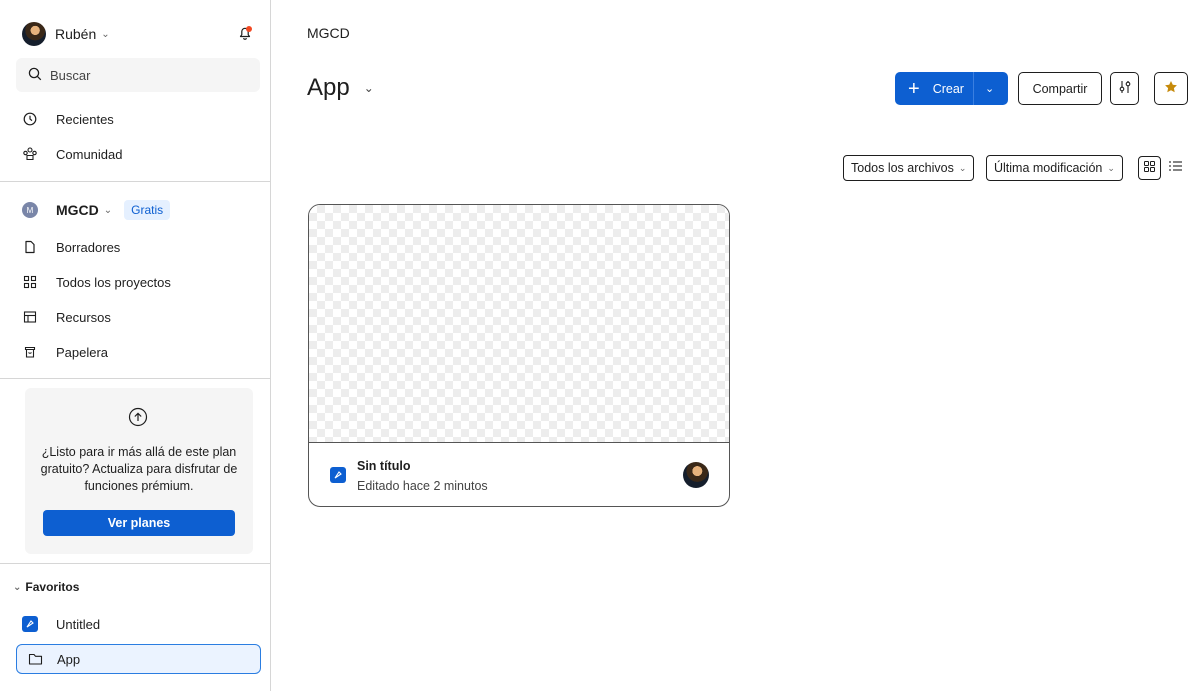 The height and width of the screenshot is (691, 1188). I want to click on sidebar-item-trash: Papelera, so click(141, 352).